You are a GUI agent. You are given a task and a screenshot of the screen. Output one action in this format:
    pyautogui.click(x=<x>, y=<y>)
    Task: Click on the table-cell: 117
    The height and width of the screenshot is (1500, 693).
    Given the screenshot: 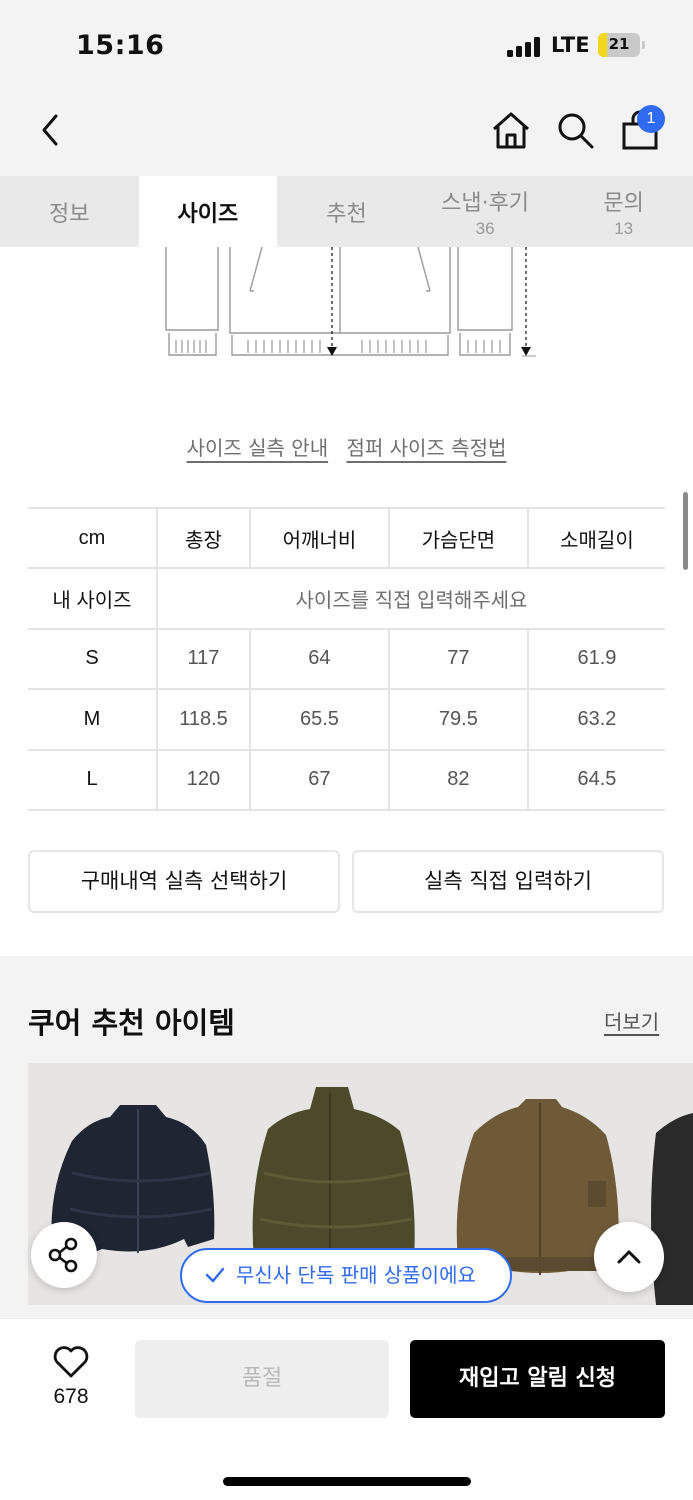 What is the action you would take?
    pyautogui.click(x=203, y=659)
    